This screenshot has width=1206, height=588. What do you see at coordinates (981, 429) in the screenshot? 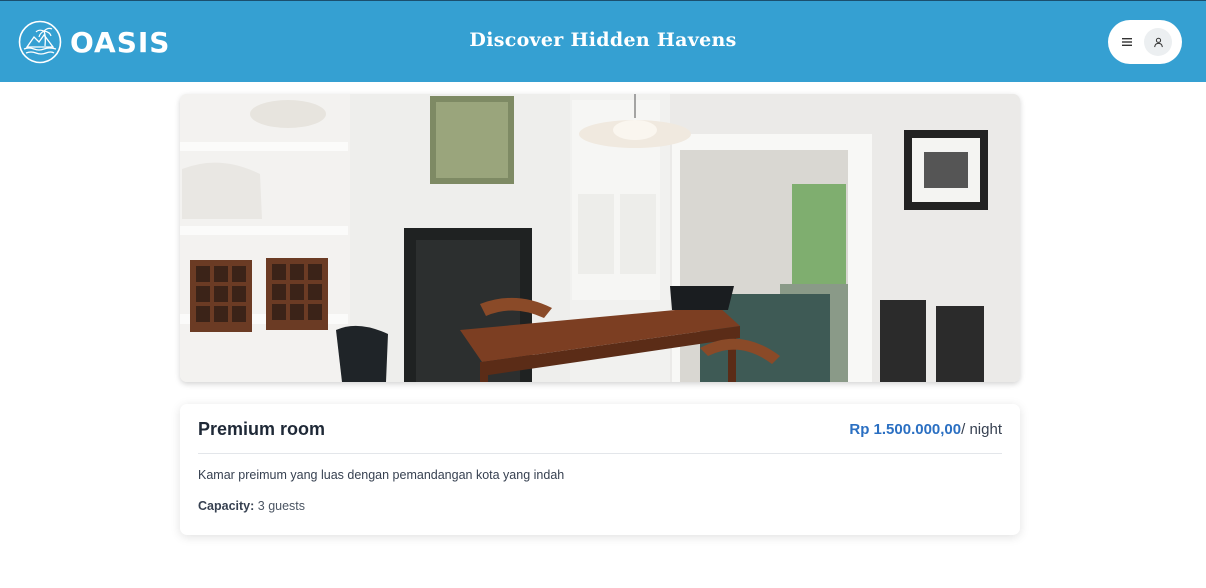
I see `price-unit: / night` at bounding box center [981, 429].